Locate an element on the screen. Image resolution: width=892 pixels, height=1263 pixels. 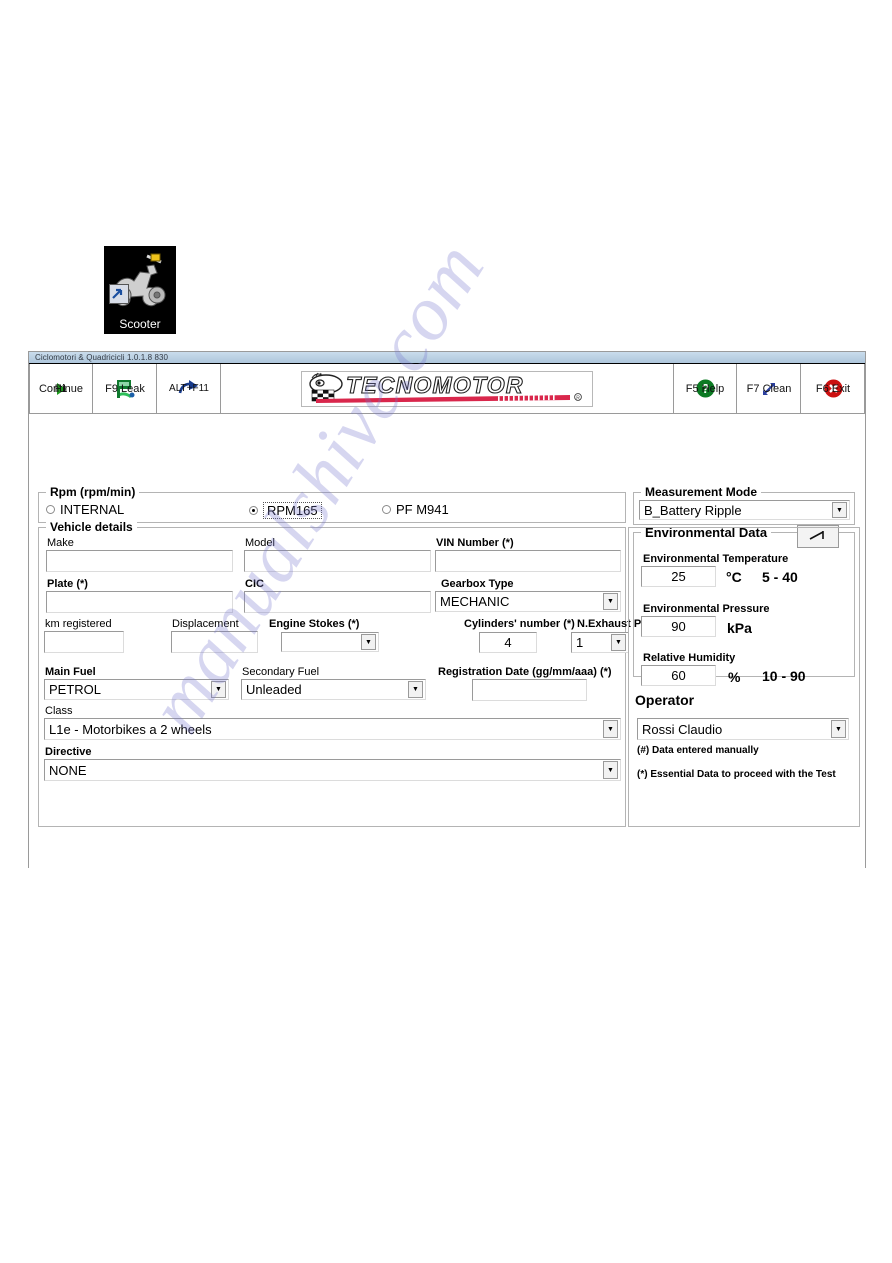
main-fuel-select: PETROL ▼ is located at coordinates (136, 689).